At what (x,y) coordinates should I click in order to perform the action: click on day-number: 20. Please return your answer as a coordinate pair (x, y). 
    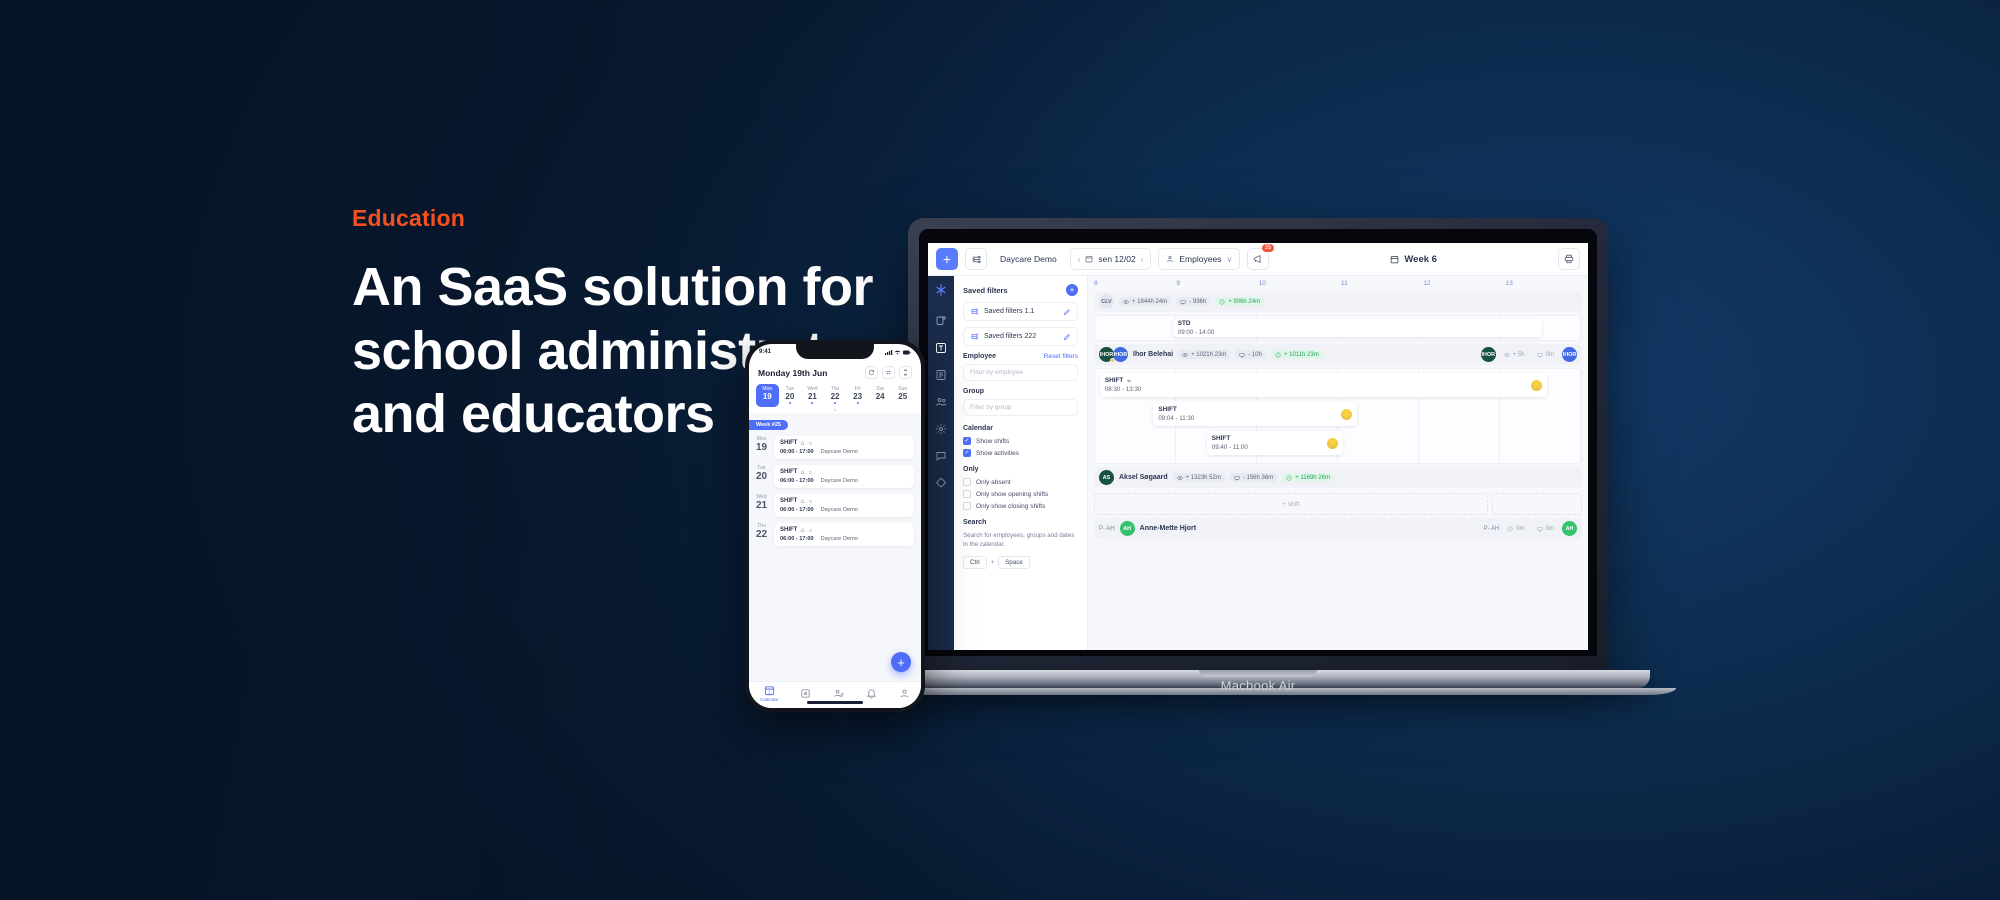
    Looking at the image, I should click on (761, 476).